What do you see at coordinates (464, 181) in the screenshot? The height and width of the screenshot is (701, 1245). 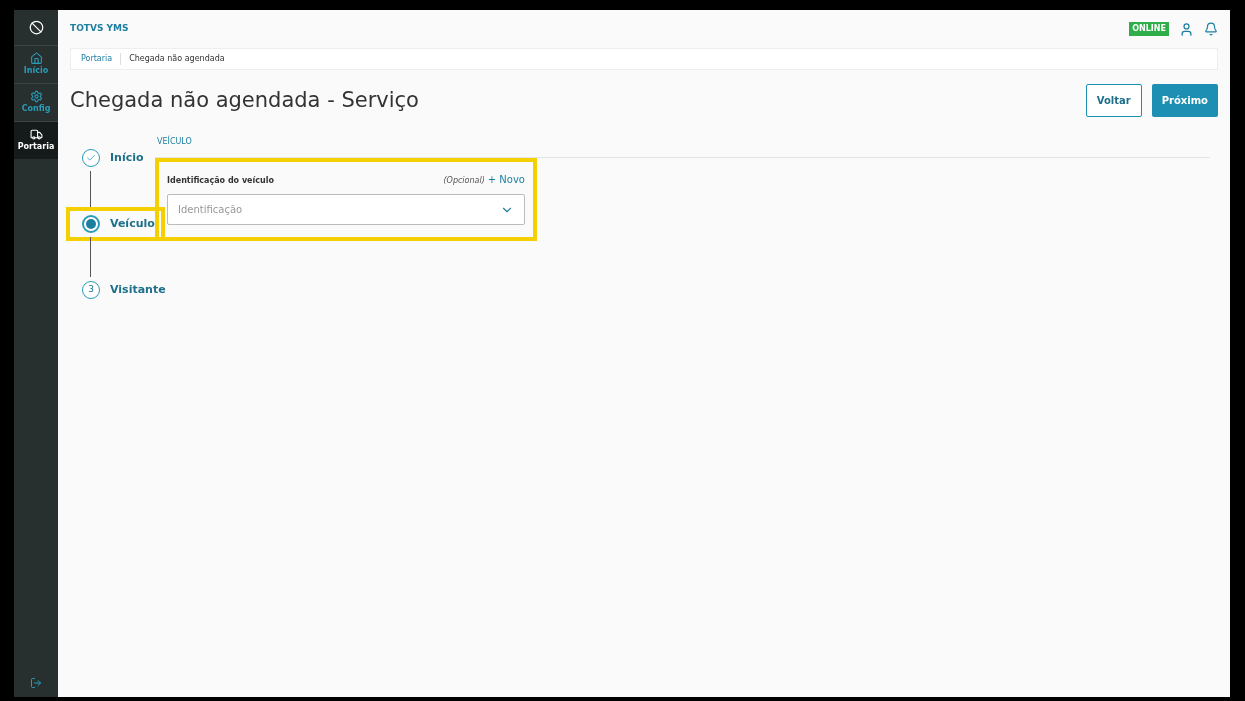 I see `optional-label: (Opcional)` at bounding box center [464, 181].